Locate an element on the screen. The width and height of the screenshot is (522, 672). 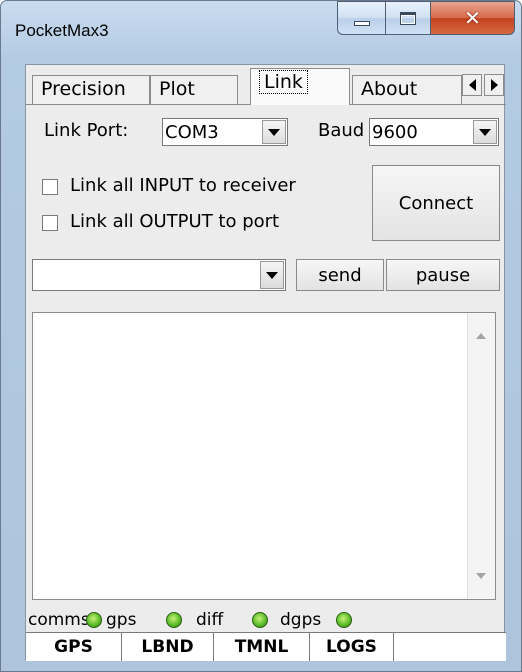
send-button-label: send is located at coordinates (340, 275).